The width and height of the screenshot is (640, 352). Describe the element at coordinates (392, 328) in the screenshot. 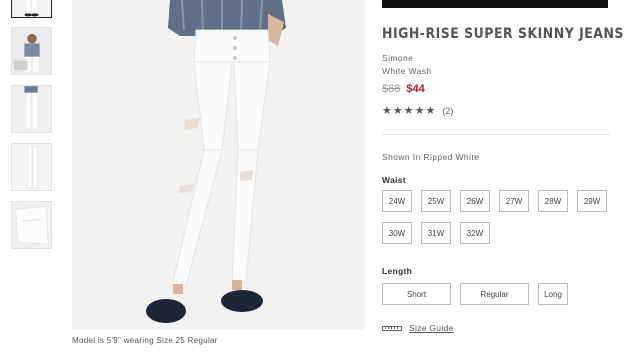

I see `ruler-icon` at that location.